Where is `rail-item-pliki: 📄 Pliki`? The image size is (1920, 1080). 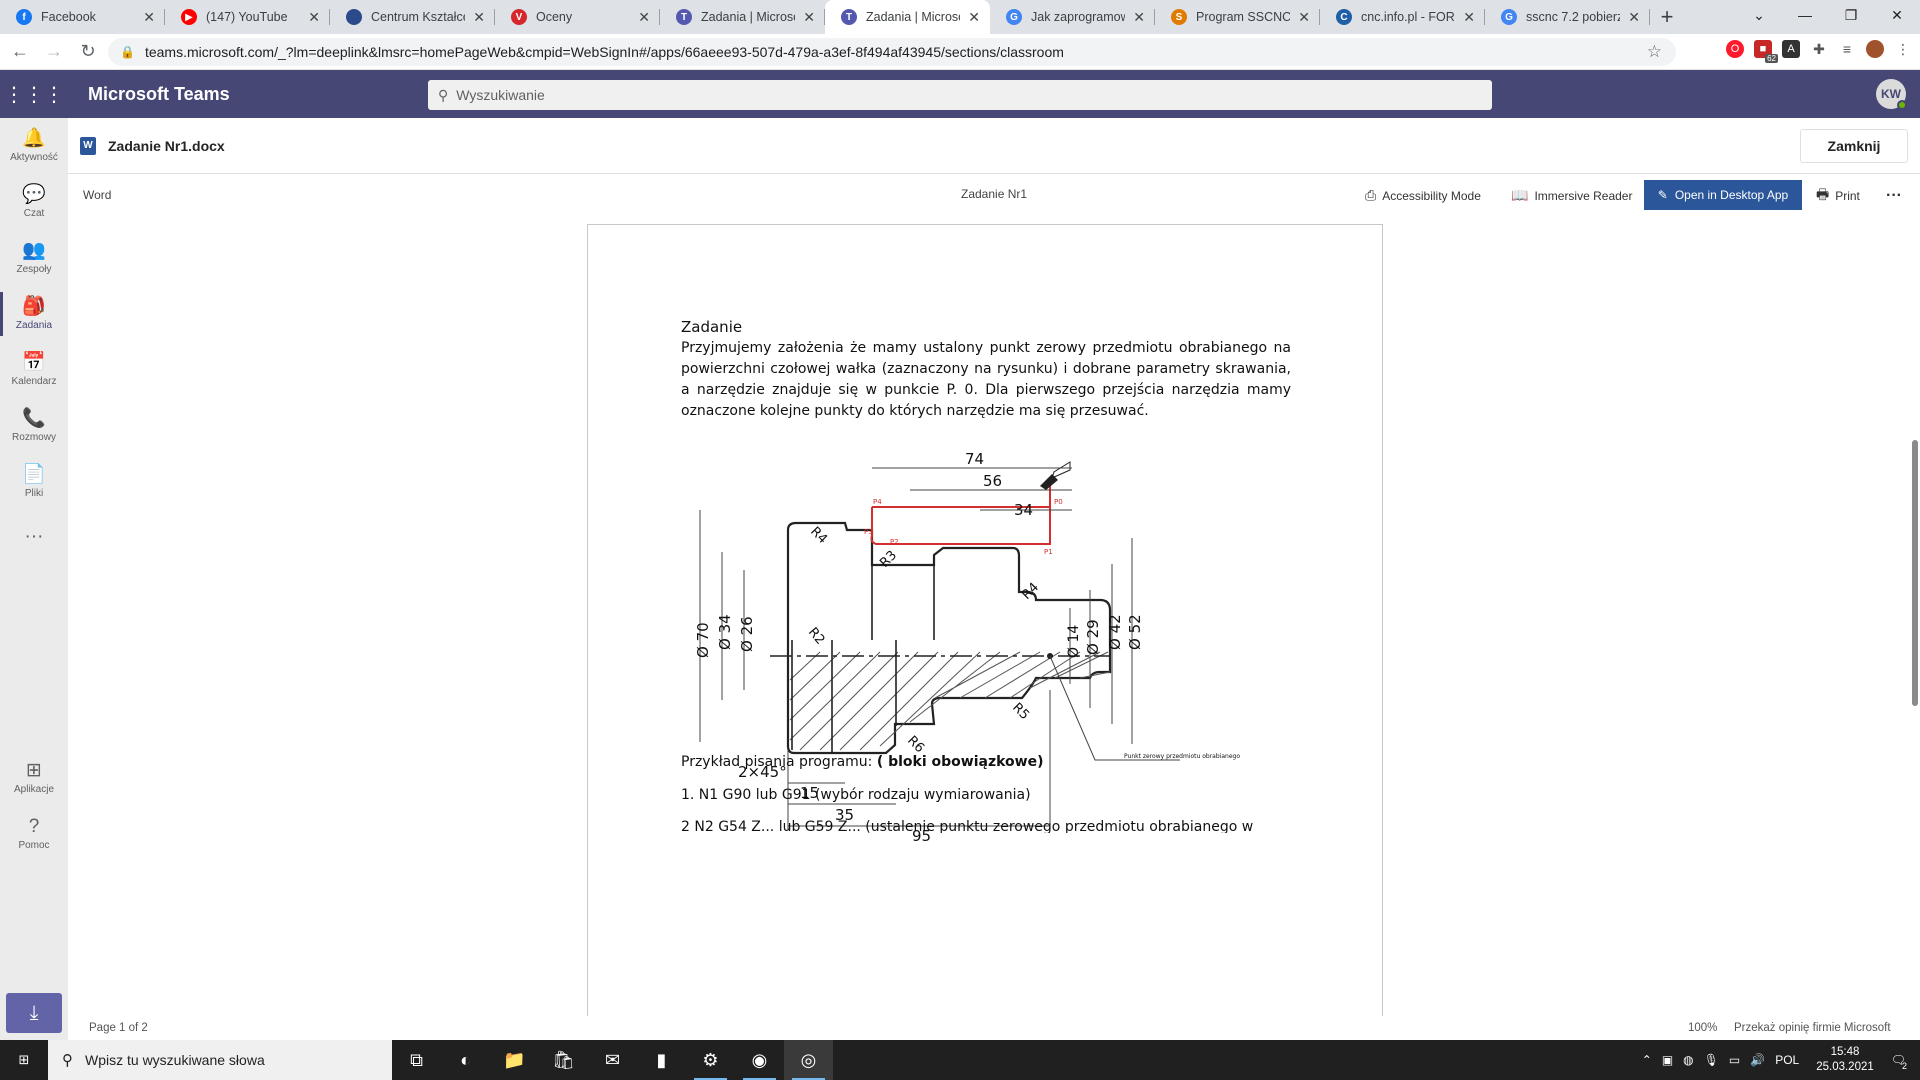
rail-item-pliki: 📄 Pliki is located at coordinates (34, 482).